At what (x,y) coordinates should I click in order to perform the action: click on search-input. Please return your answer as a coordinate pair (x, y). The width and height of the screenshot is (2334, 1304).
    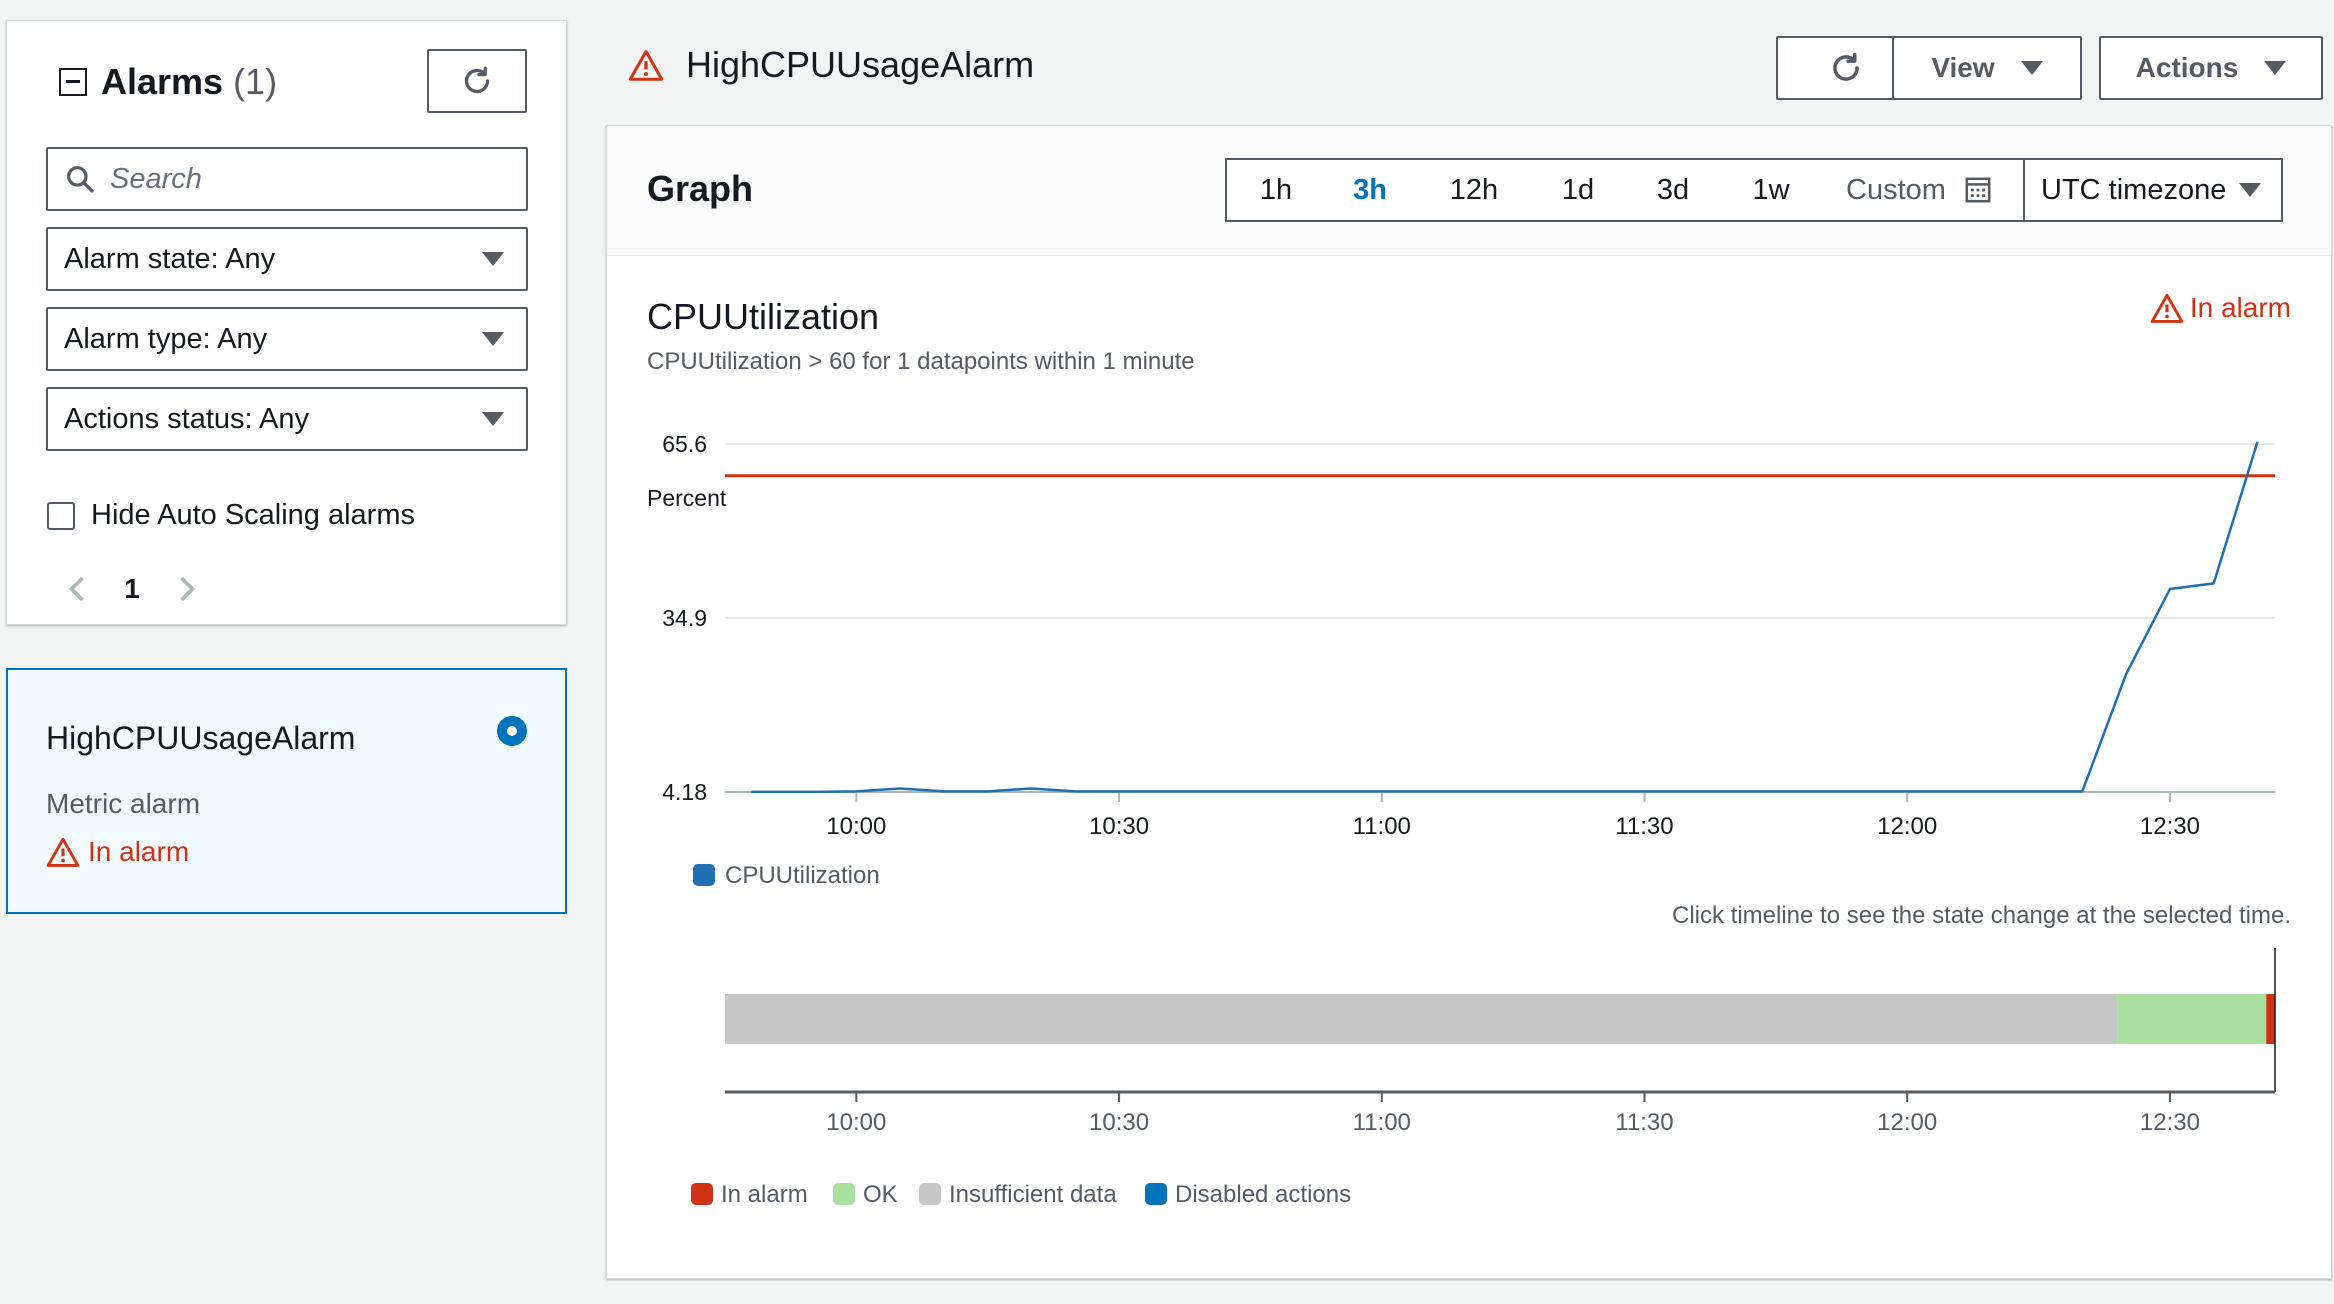
    Looking at the image, I should click on (300, 179).